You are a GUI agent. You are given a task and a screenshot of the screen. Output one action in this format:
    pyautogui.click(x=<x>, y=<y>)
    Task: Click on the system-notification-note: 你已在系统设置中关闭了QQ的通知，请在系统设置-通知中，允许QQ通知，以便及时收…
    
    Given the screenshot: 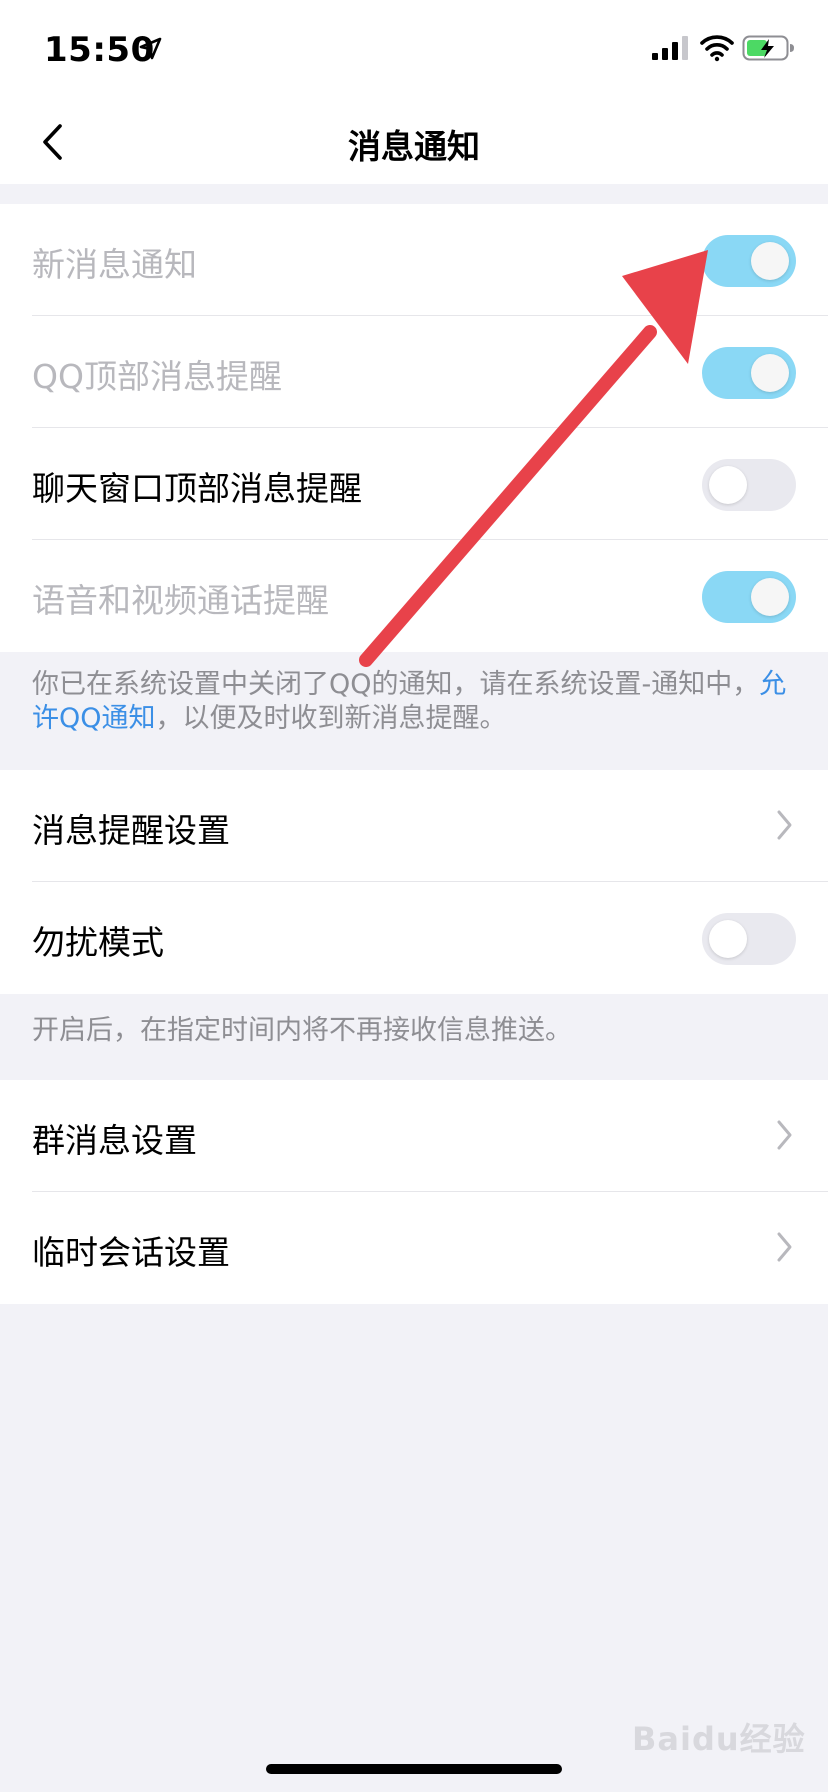 What is the action you would take?
    pyautogui.click(x=414, y=702)
    